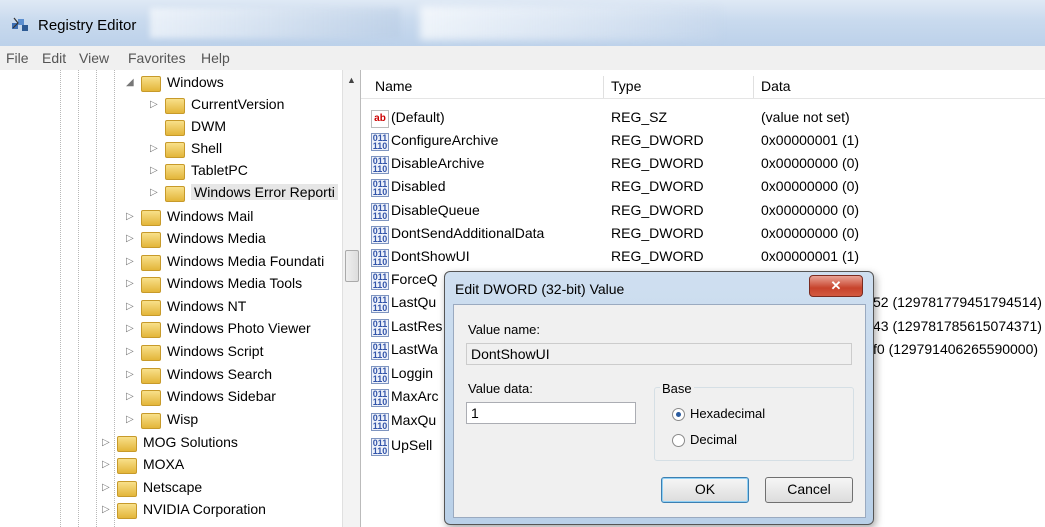 The image size is (1045, 527). I want to click on radio-selected-icon, so click(678, 414).